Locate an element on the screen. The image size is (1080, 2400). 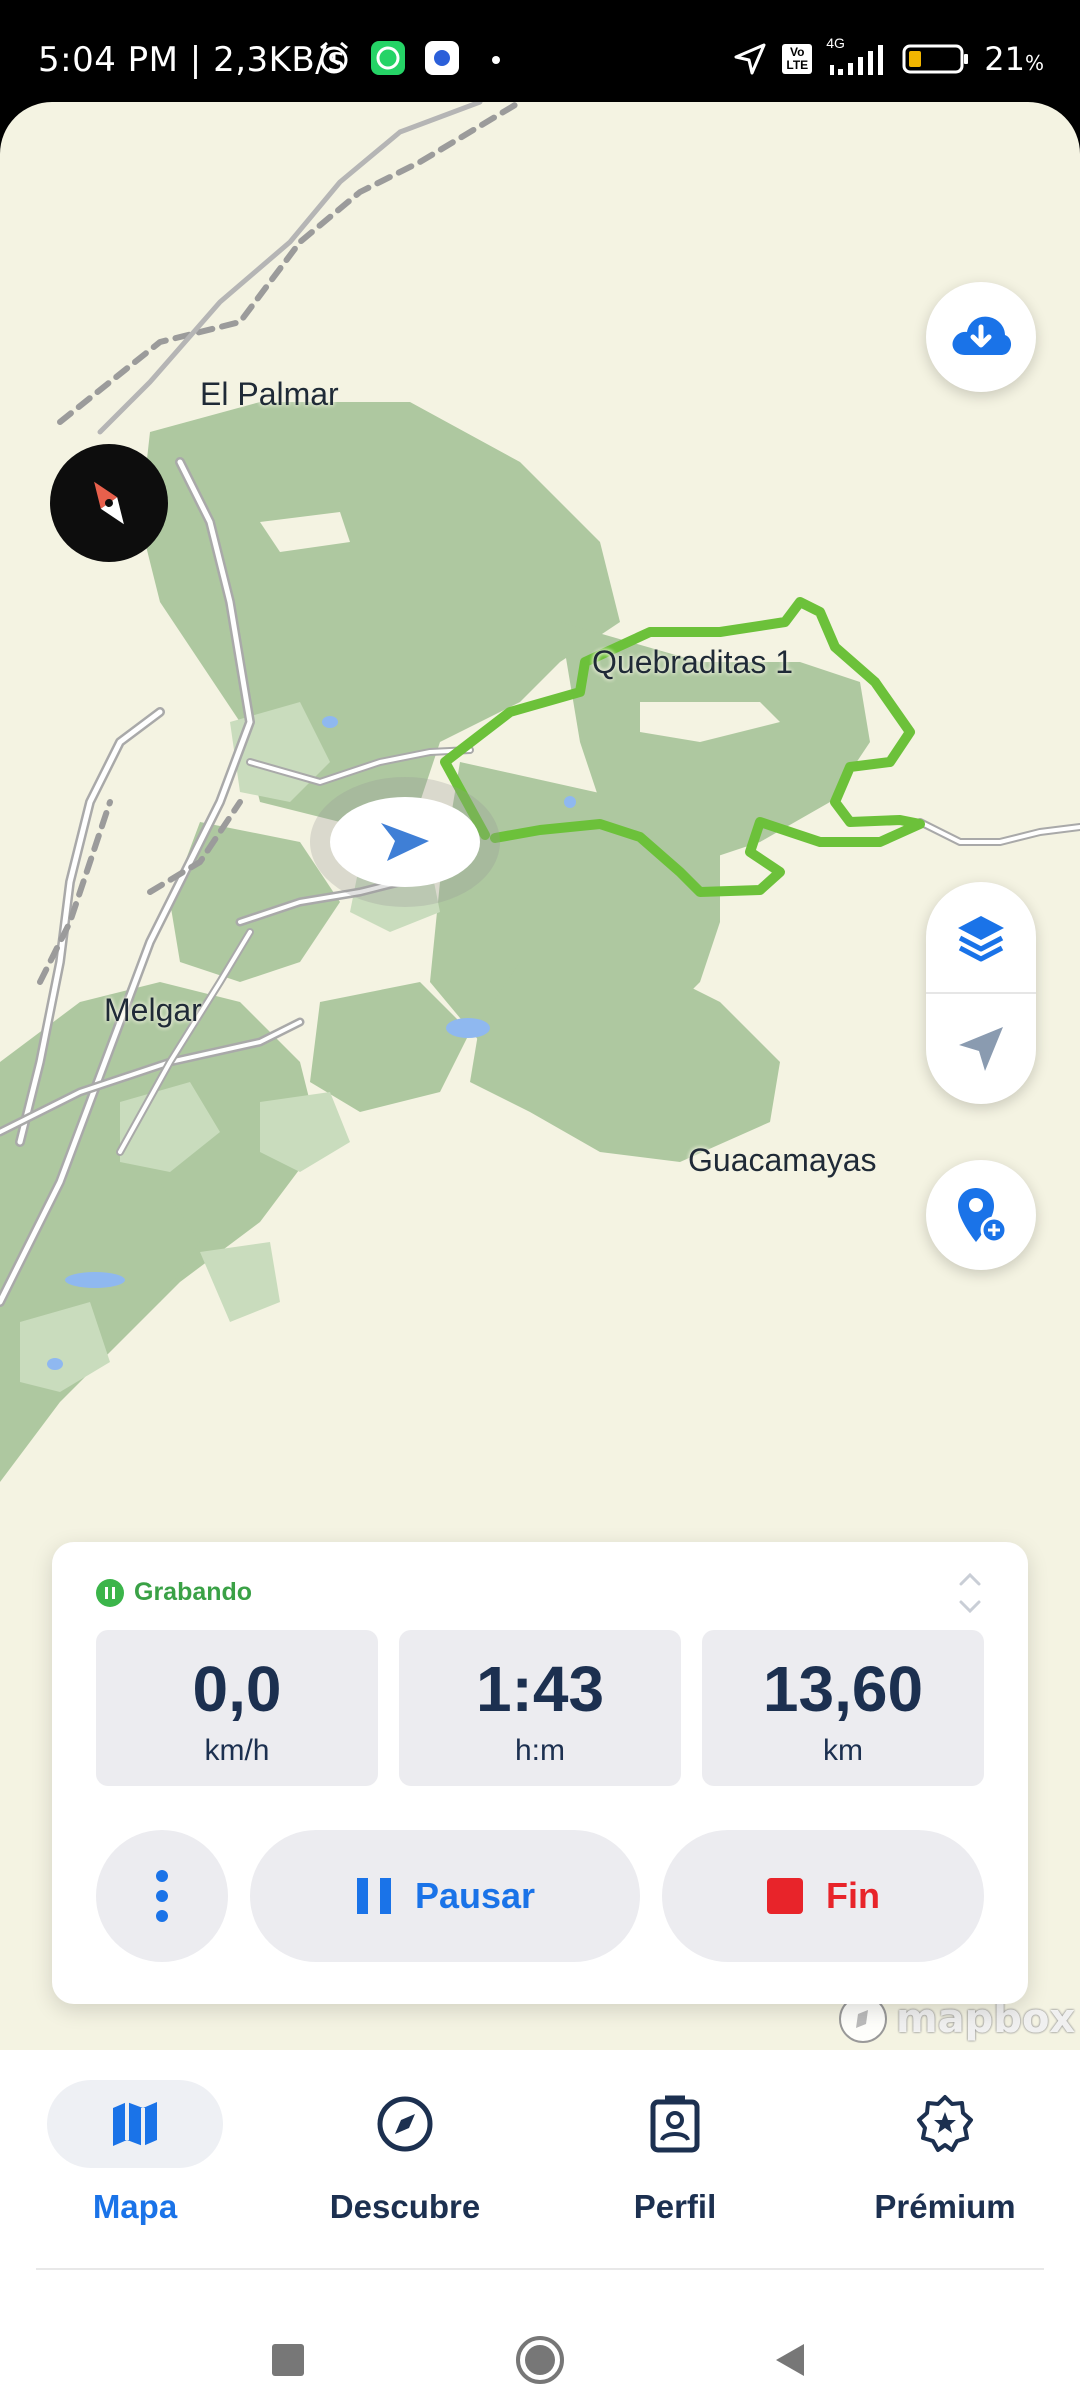
heading-arrow-icon is located at coordinates (405, 842).